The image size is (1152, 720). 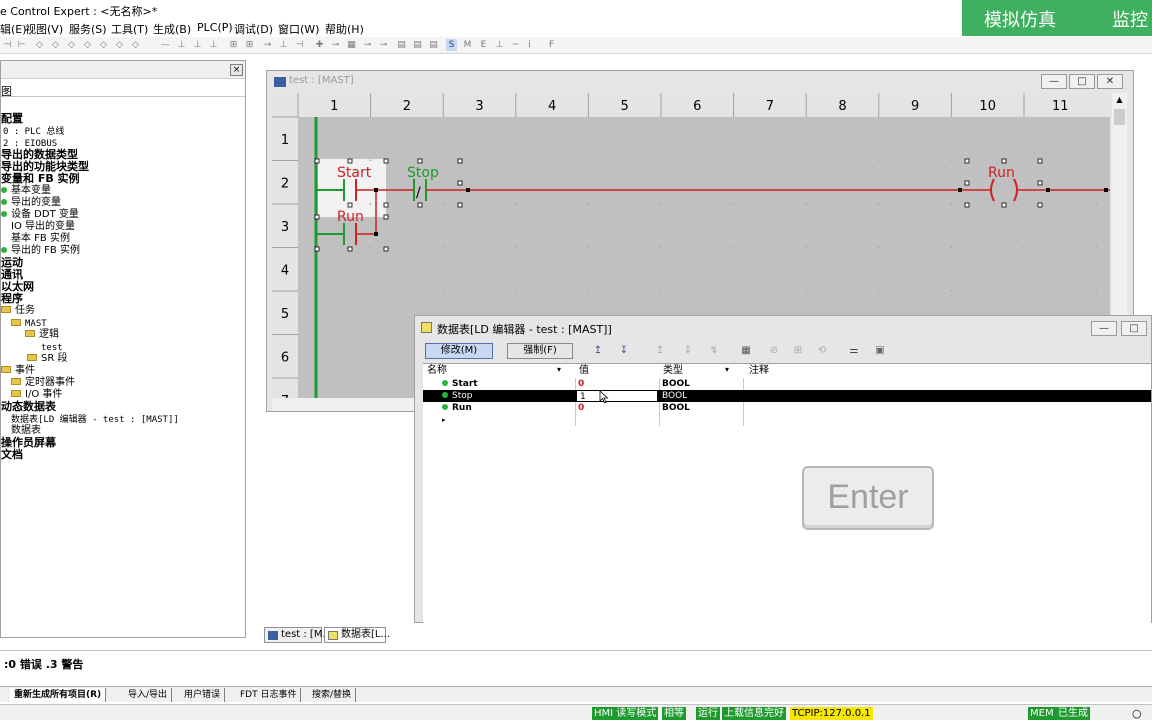 What do you see at coordinates (298, 29) in the screenshot?
I see `menu-window: 窗口(W)` at bounding box center [298, 29].